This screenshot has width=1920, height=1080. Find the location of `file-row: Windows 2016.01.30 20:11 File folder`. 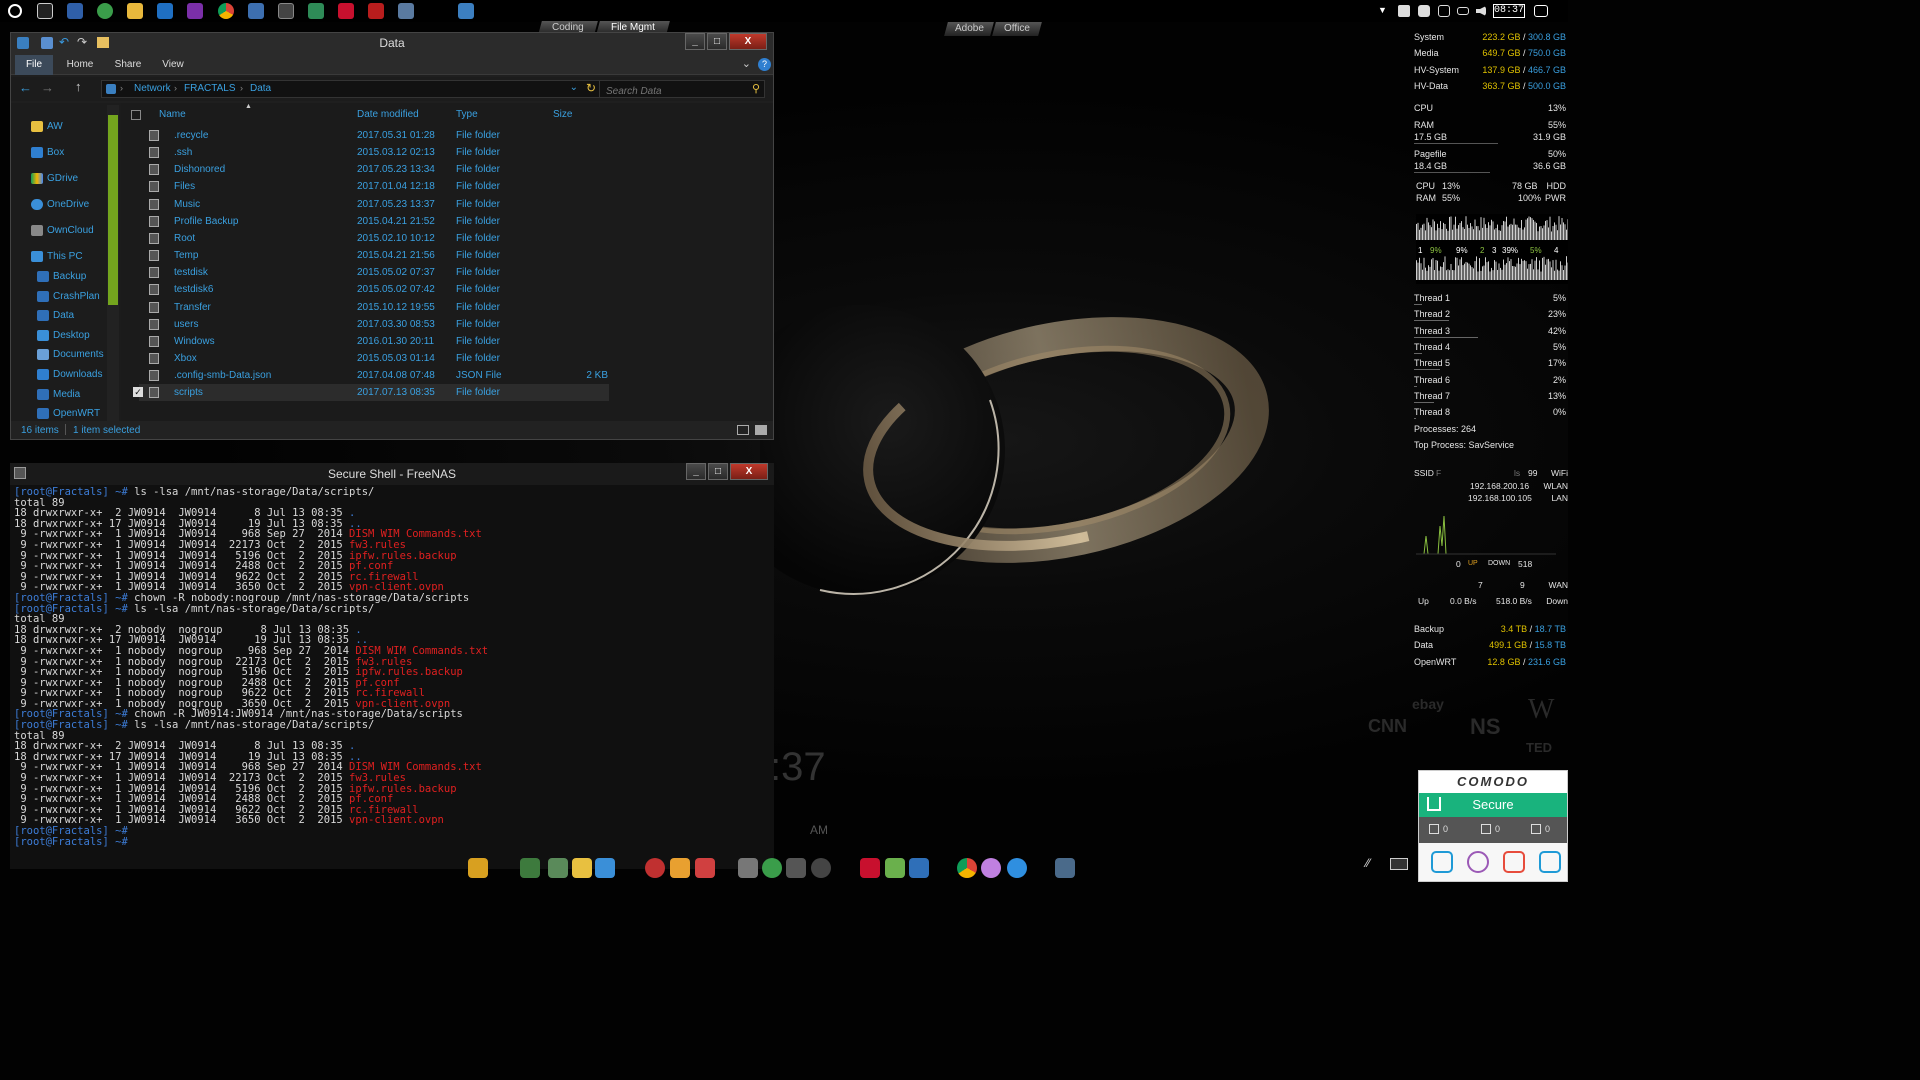

file-row: Windows 2016.01.30 20:11 File folder is located at coordinates (374, 341).